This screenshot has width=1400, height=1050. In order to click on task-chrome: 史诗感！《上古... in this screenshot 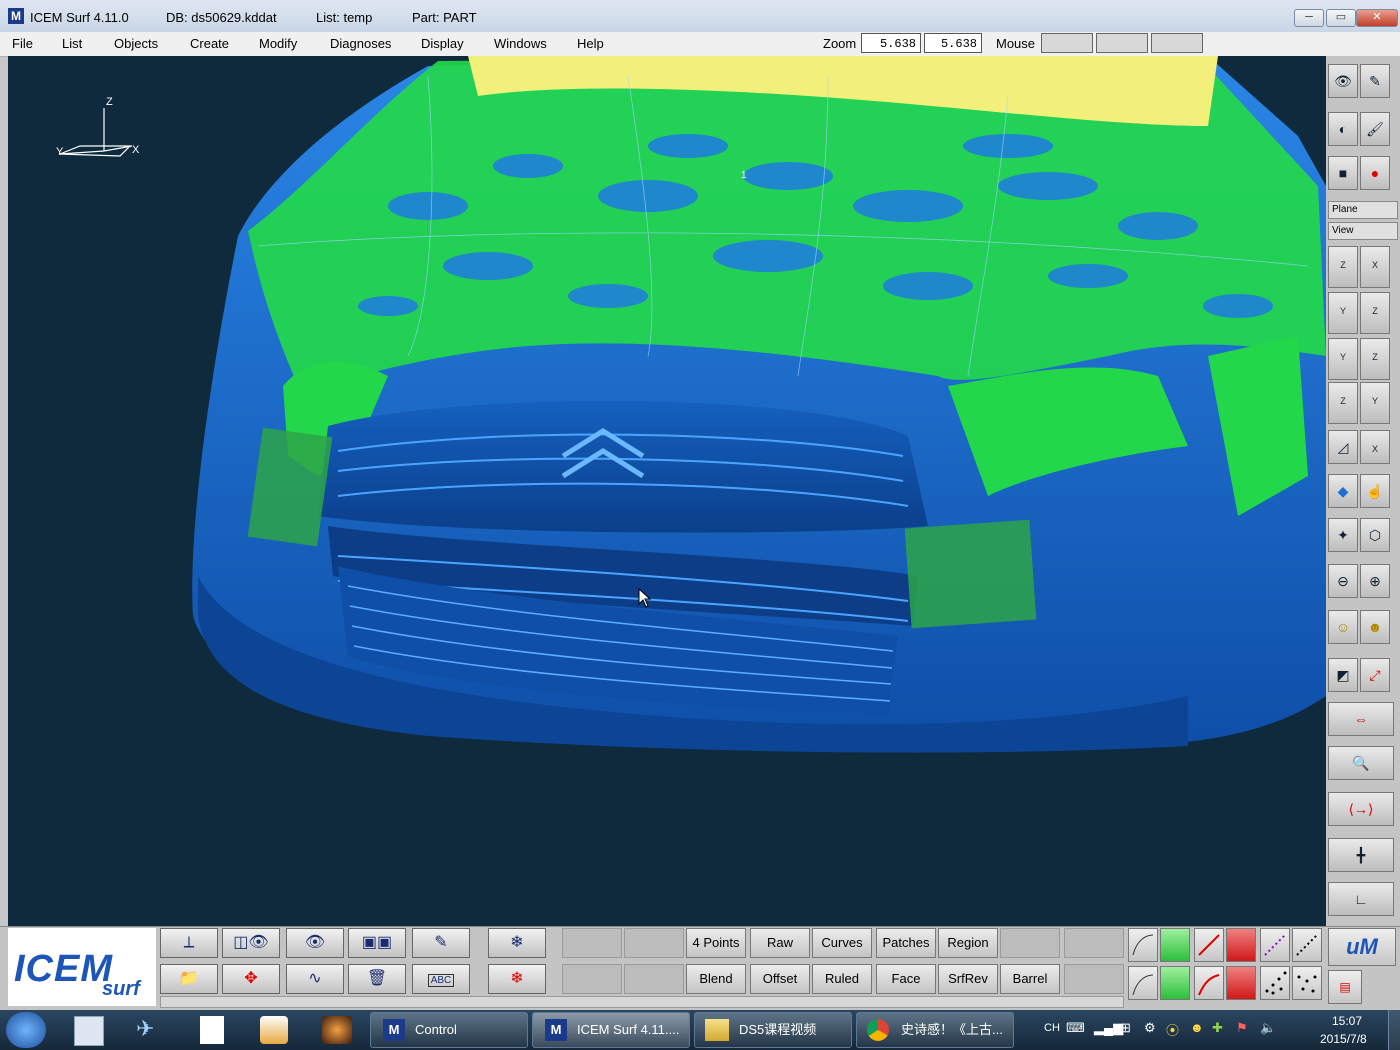, I will do `click(935, 1030)`.